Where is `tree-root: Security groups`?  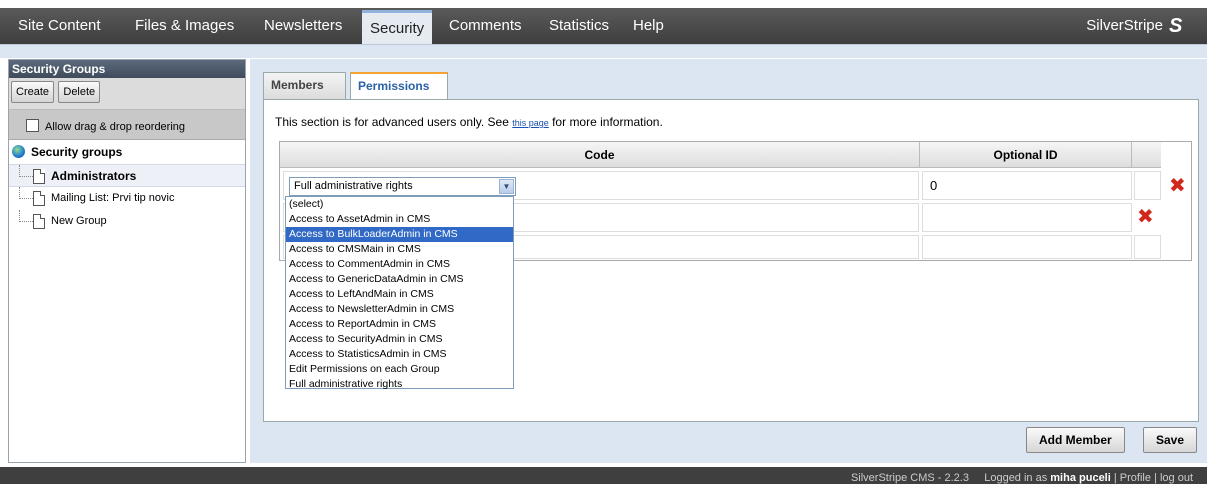 tree-root: Security groups is located at coordinates (127, 152).